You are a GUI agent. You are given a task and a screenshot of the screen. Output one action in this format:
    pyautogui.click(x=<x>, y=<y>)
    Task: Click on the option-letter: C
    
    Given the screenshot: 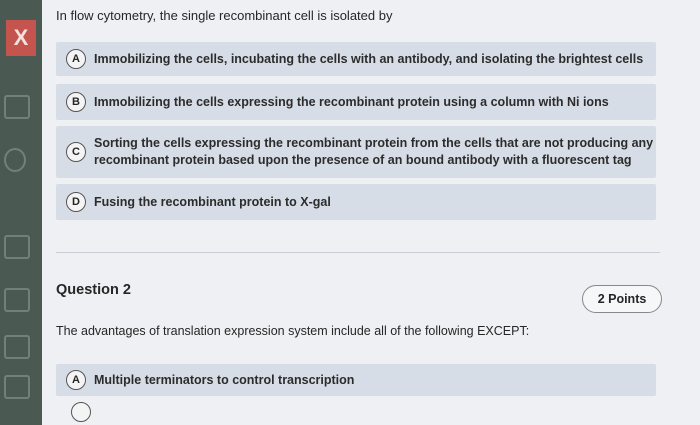 What is the action you would take?
    pyautogui.click(x=76, y=152)
    